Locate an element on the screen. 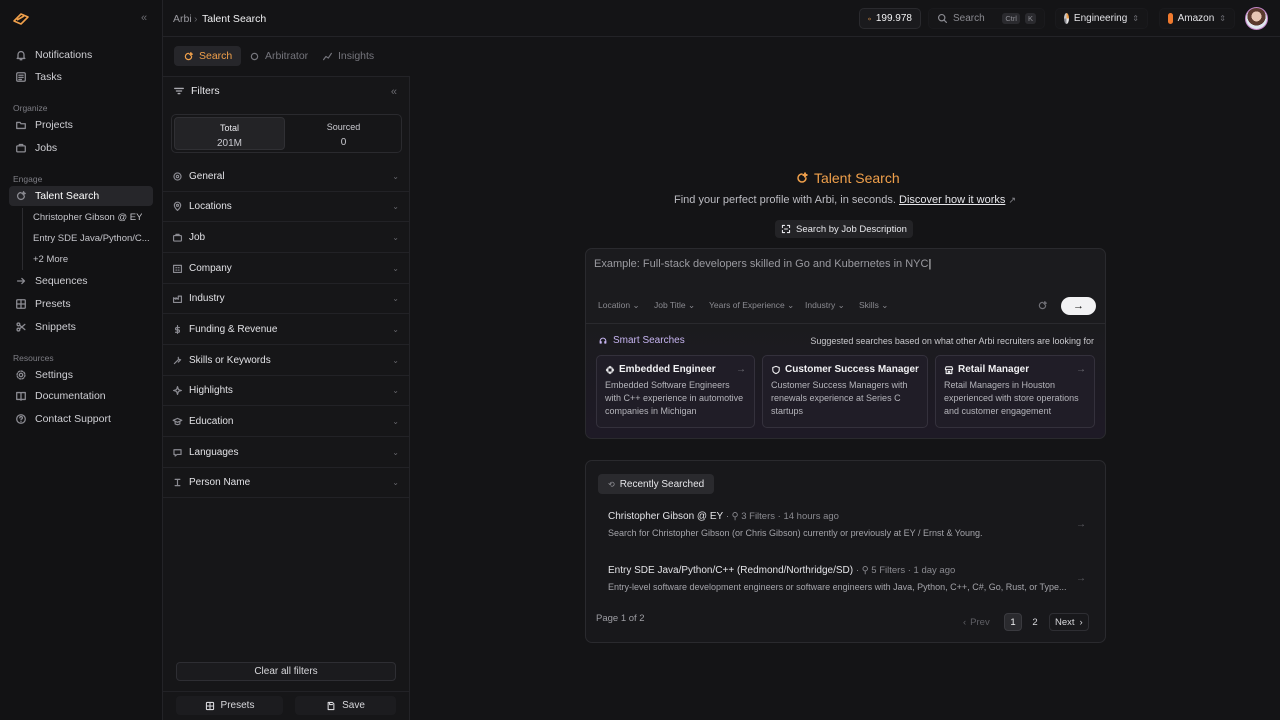  briefcase-icon is located at coordinates (177, 237).